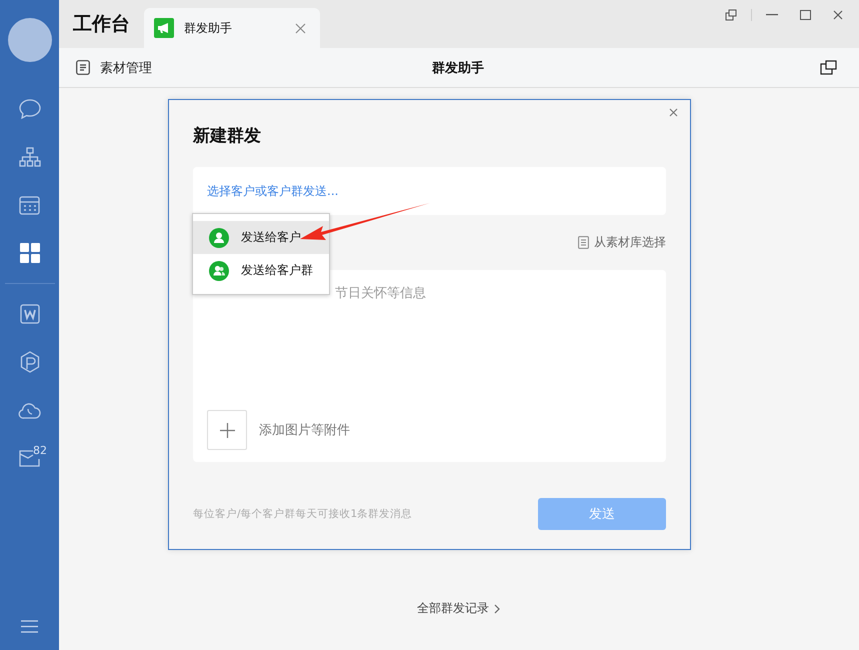 This screenshot has width=859, height=650. What do you see at coordinates (101, 24) in the screenshot?
I see `workspace-title: 工作台` at bounding box center [101, 24].